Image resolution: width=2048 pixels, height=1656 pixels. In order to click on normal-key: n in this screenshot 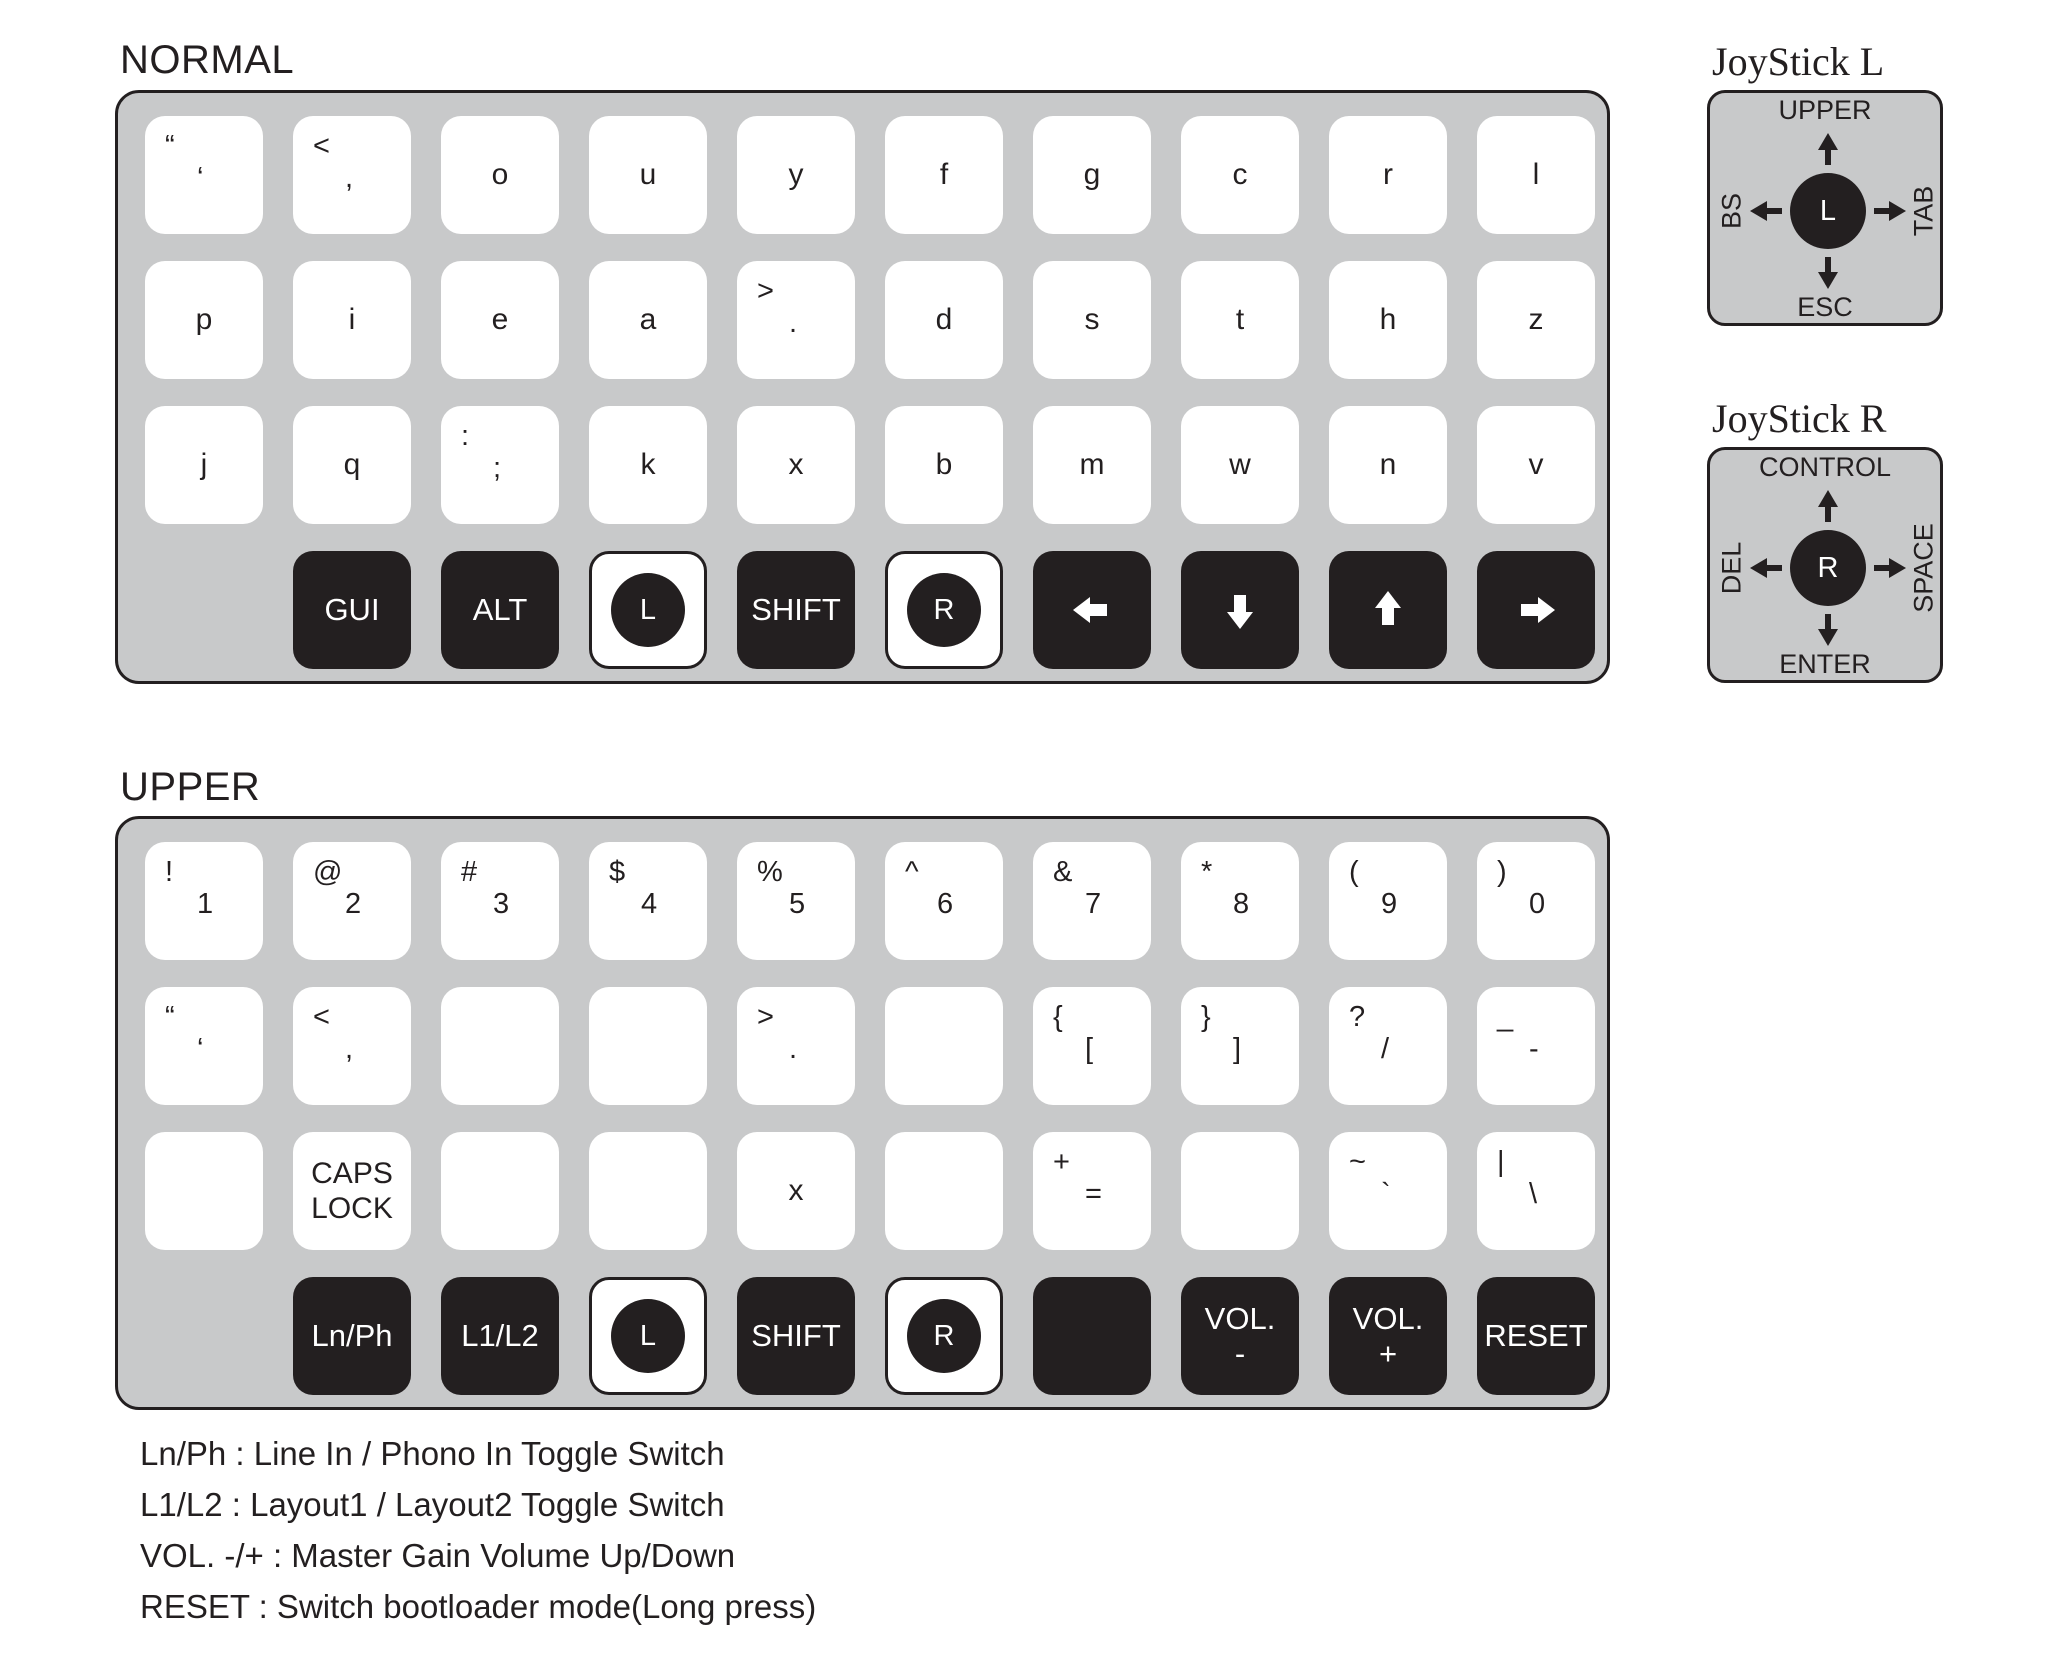, I will do `click(1388, 465)`.